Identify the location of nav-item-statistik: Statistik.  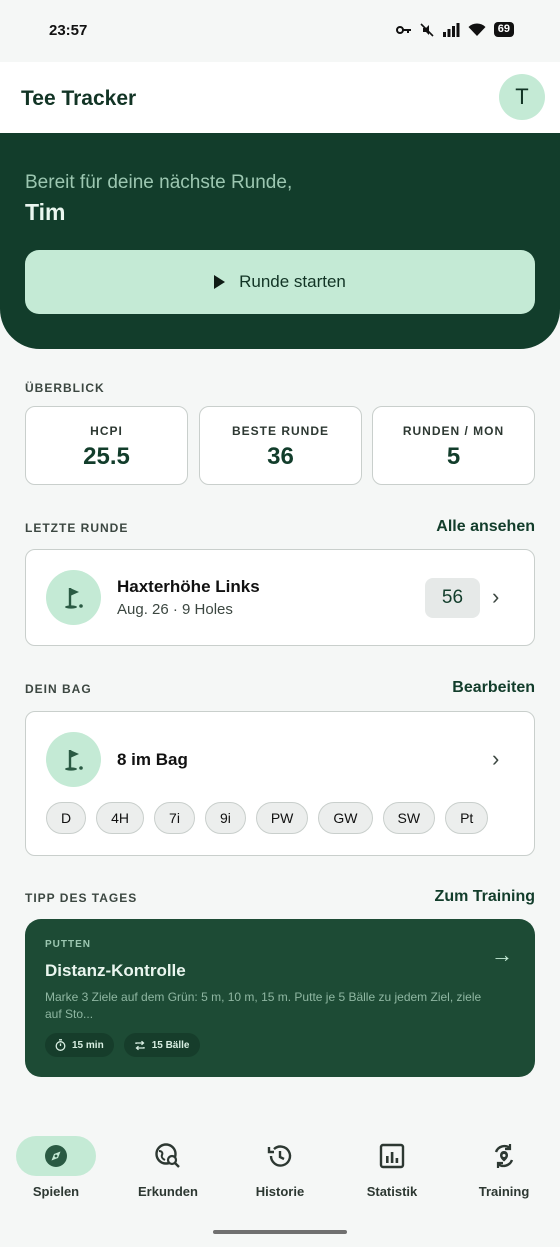
(392, 1167).